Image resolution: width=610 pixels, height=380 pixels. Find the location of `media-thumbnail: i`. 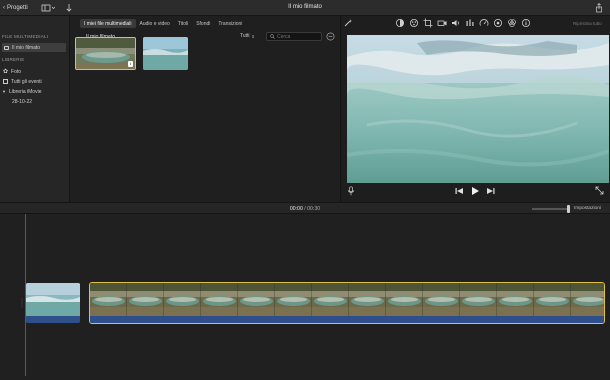

media-thumbnail: i is located at coordinates (105, 53).